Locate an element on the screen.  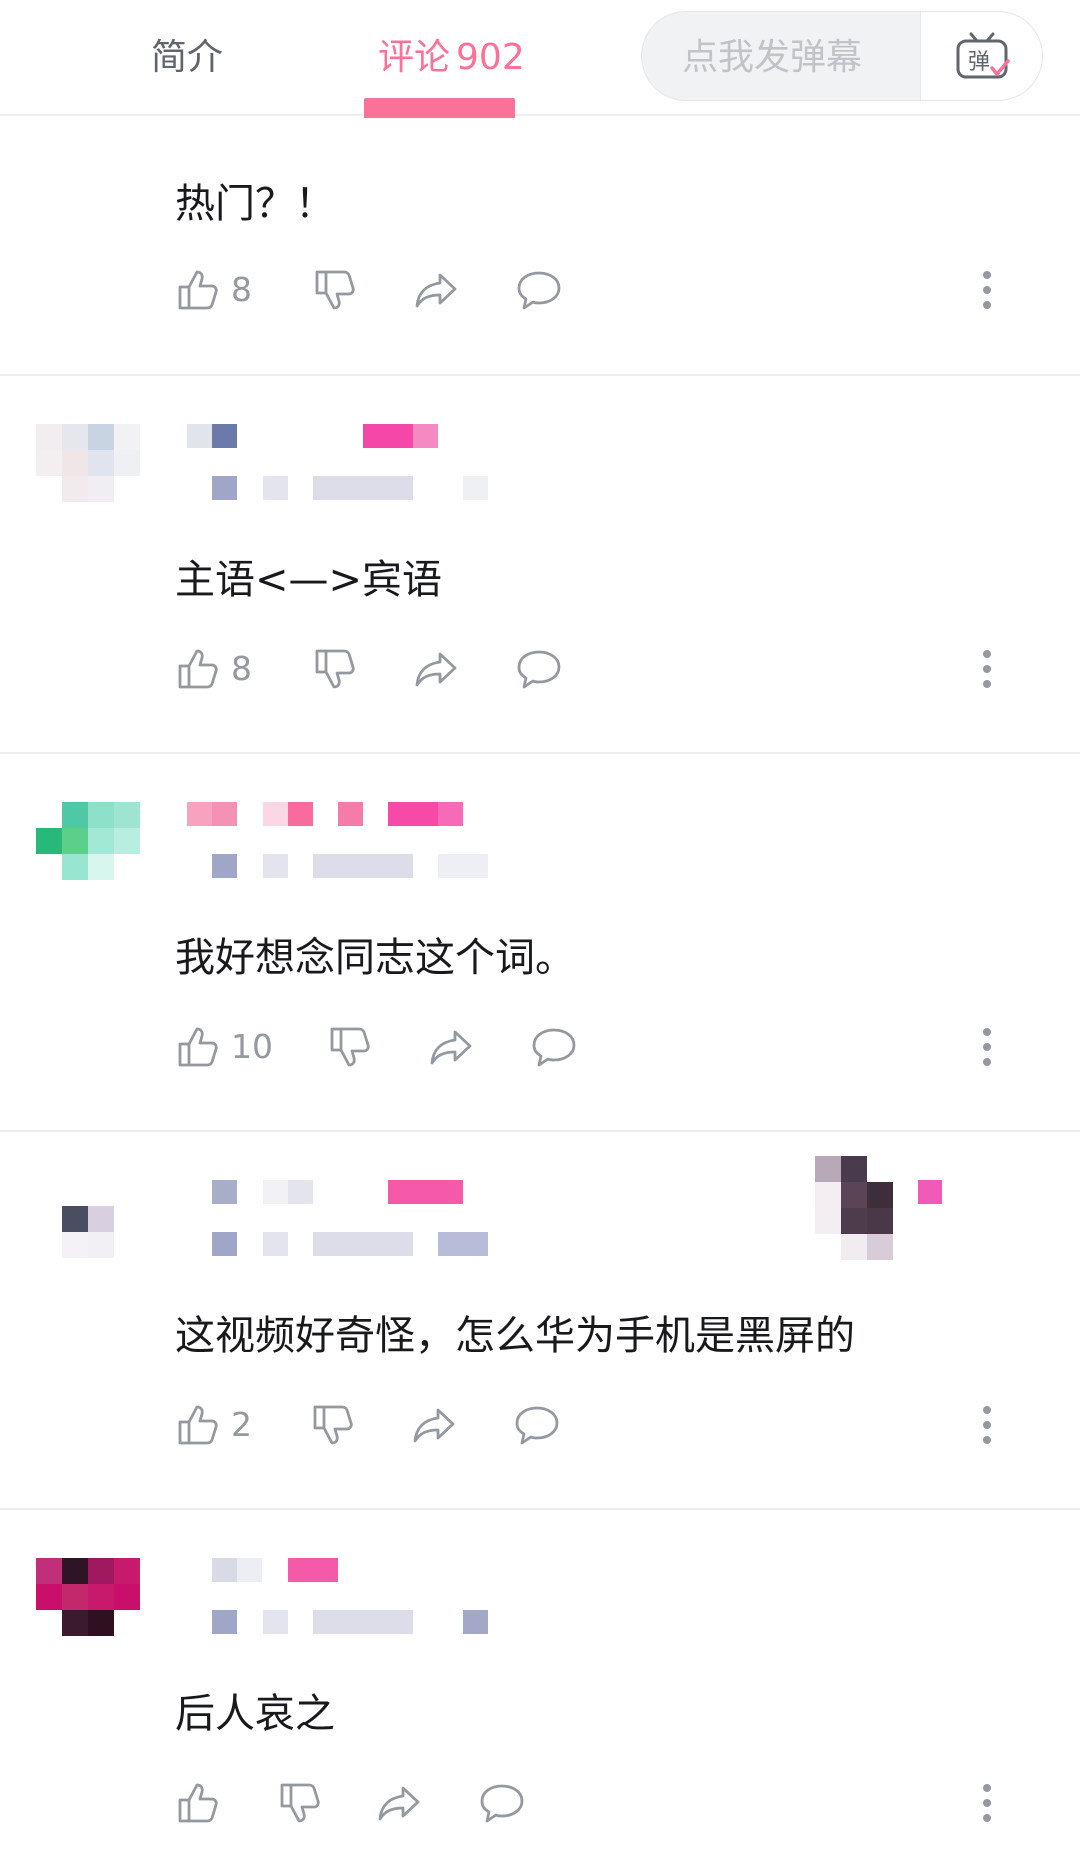
danmaku-bar: 弹 is located at coordinates (842, 56).